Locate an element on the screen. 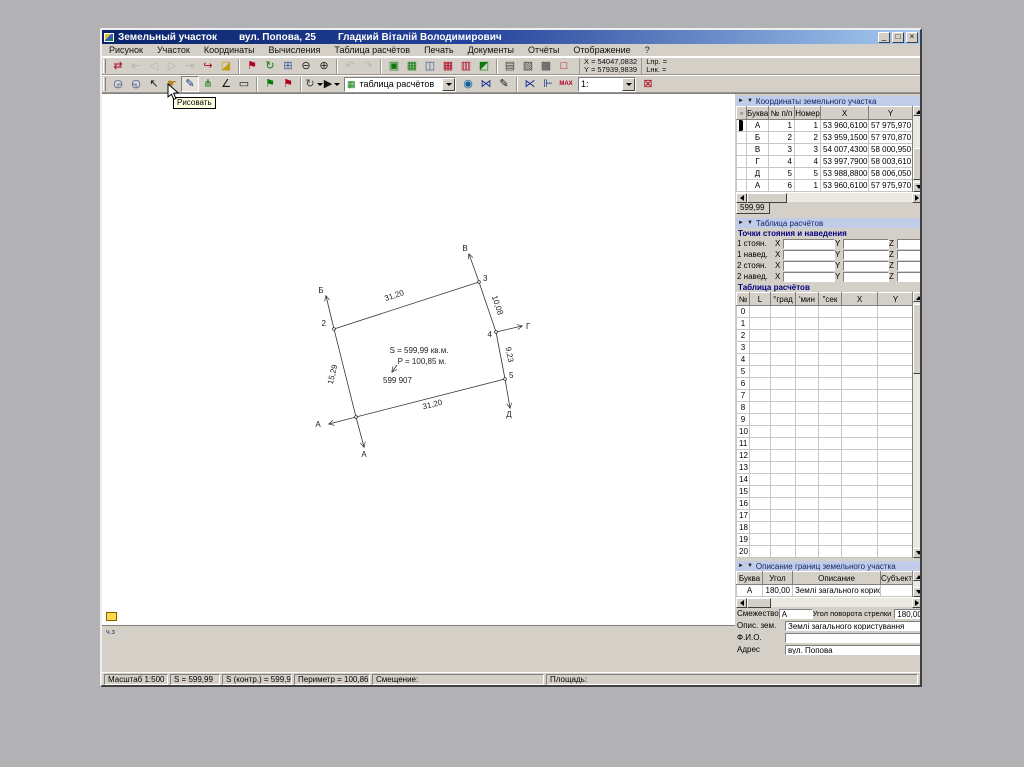 The height and width of the screenshot is (767, 1024). coordinate-cell: 54 007,4300 is located at coordinates (844, 149).